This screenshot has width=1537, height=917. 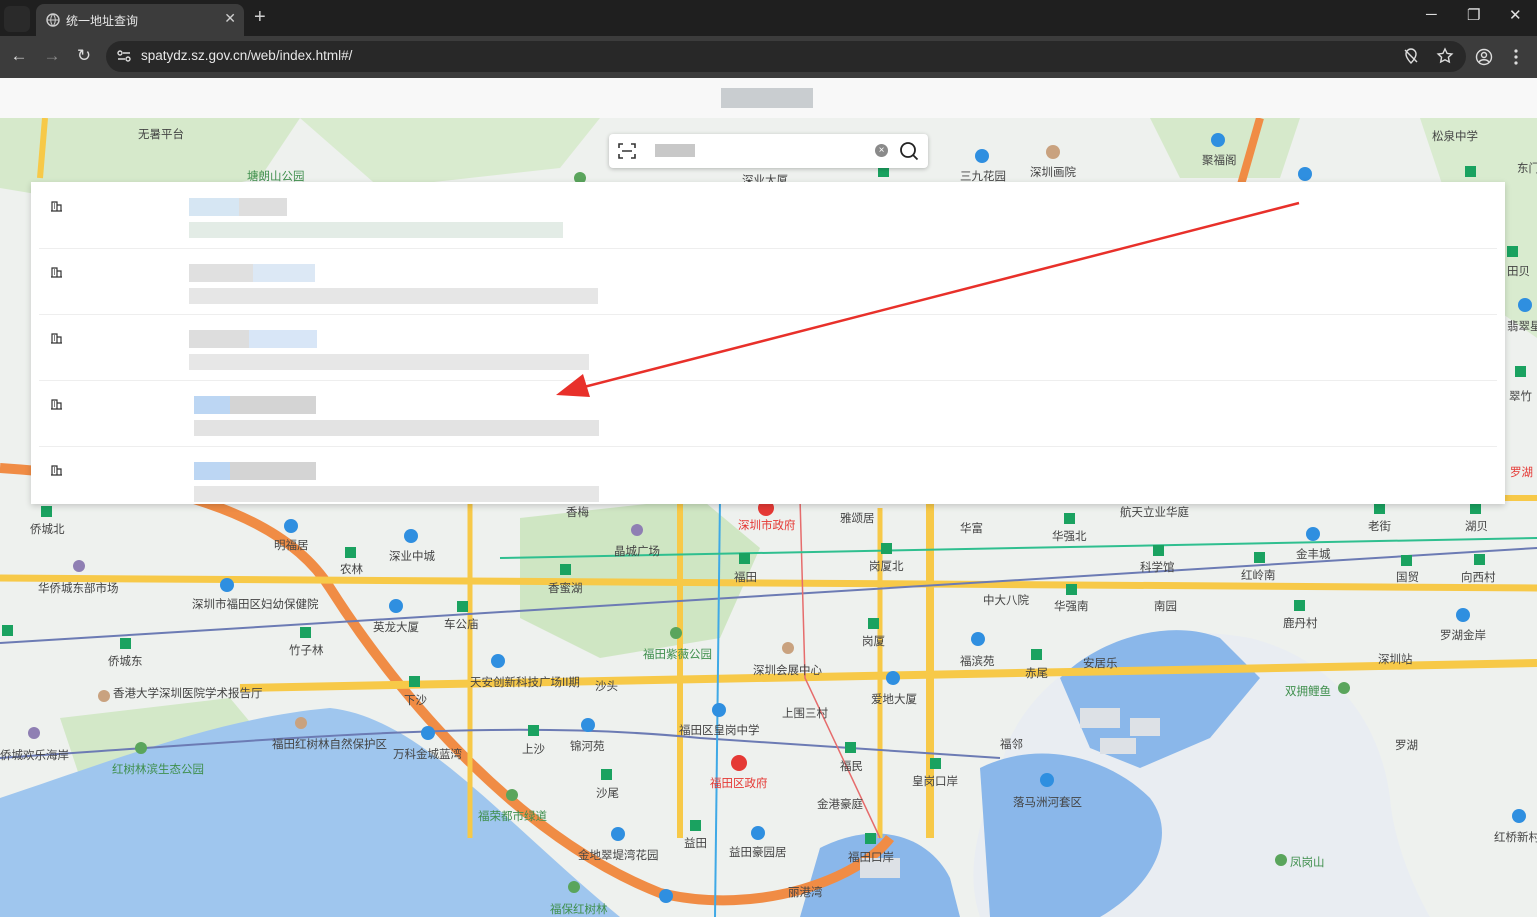 I want to click on map-label: 万科金城蓝湾, so click(x=427, y=755).